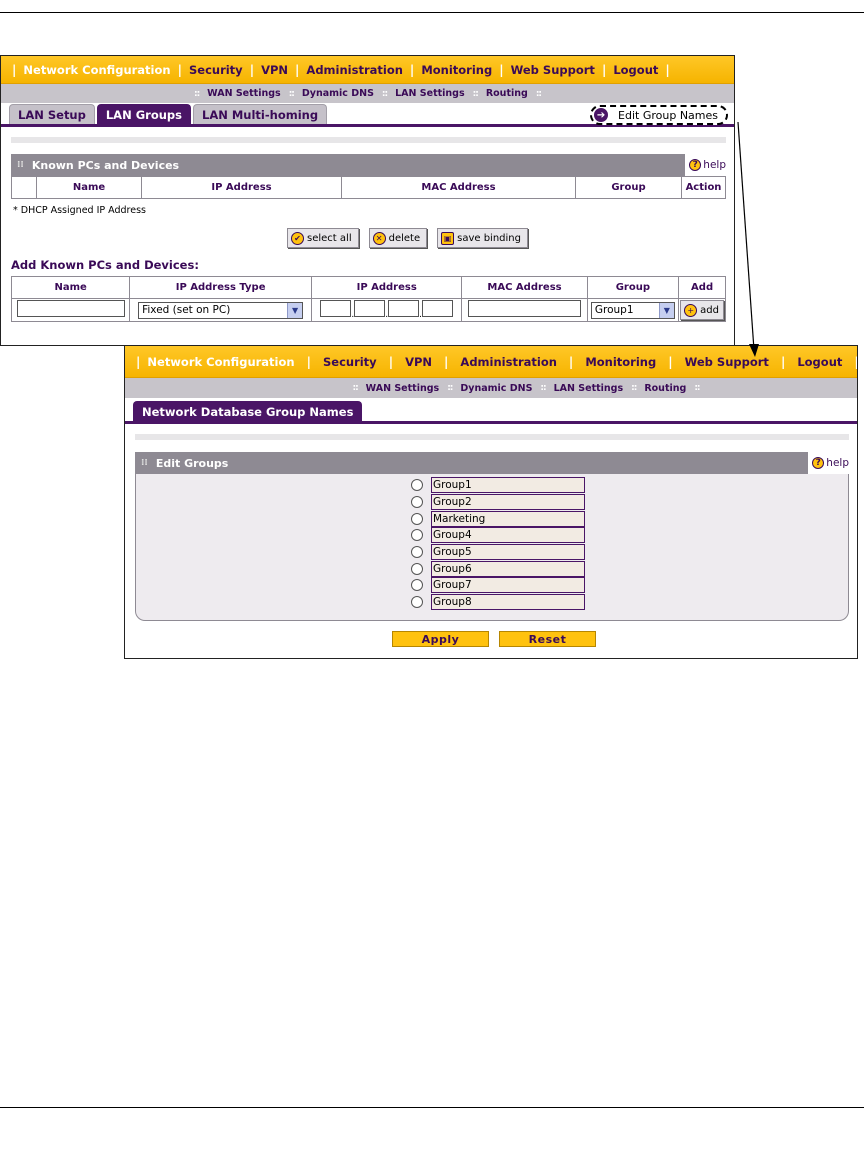  I want to click on add-pcs-row: Fixed (set on PC) ▼ ... Group1 ▼ + add, so click(368, 310).